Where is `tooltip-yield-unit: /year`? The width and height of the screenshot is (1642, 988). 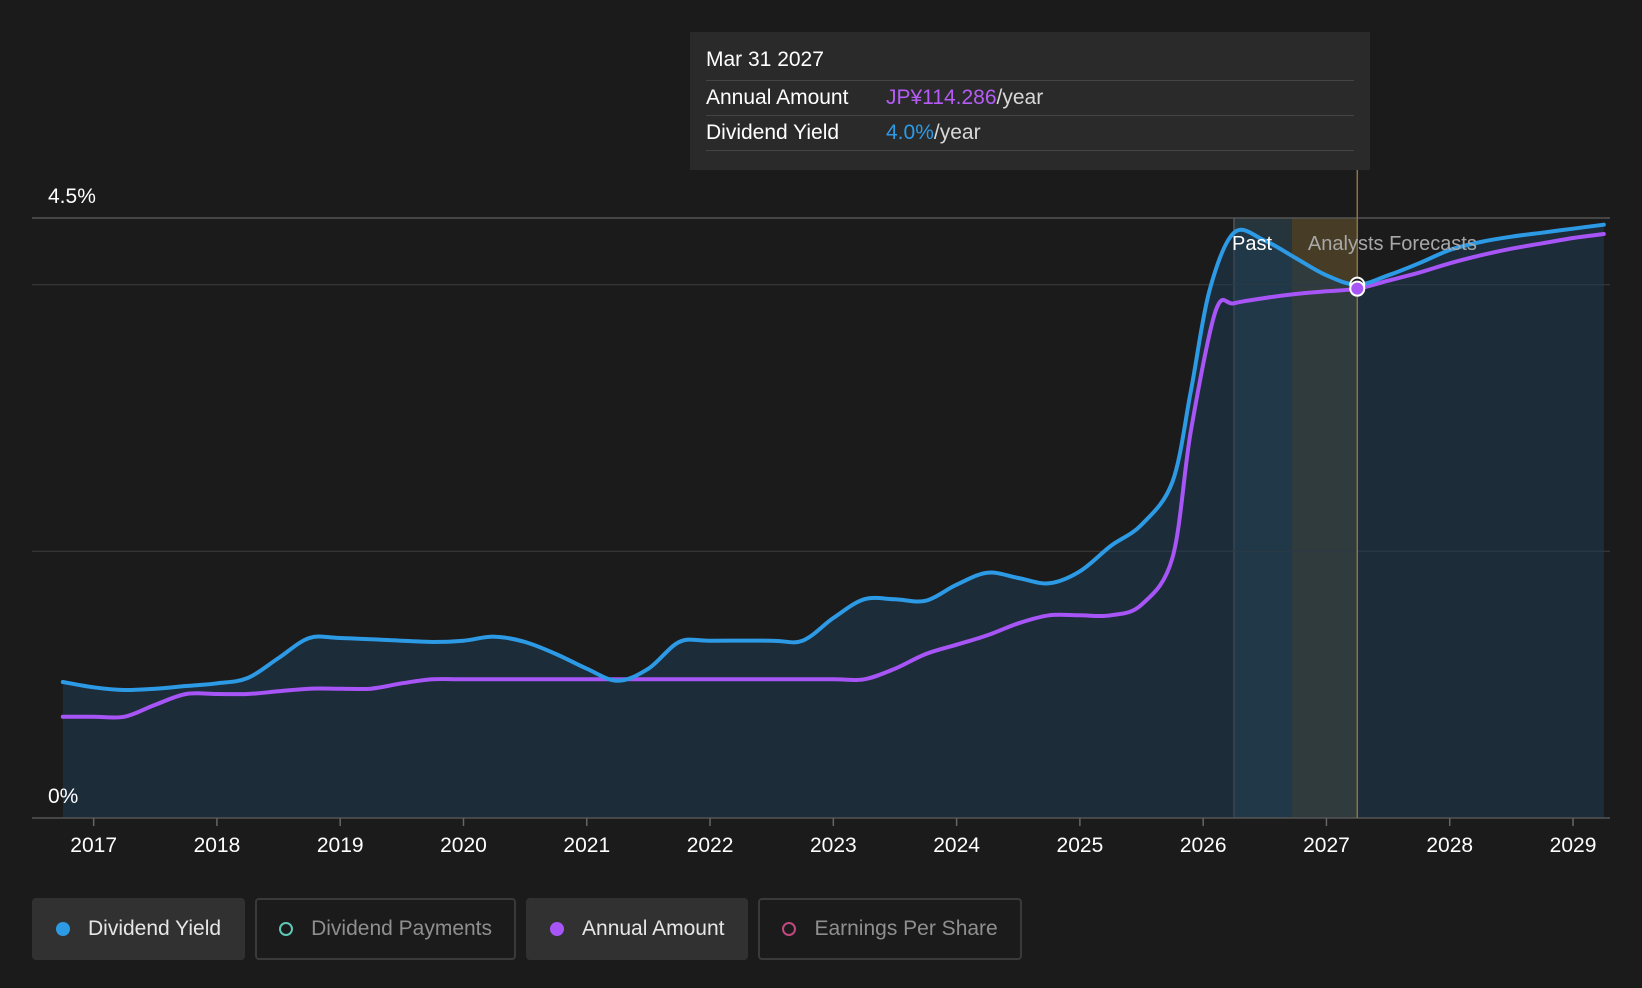 tooltip-yield-unit: /year is located at coordinates (957, 132).